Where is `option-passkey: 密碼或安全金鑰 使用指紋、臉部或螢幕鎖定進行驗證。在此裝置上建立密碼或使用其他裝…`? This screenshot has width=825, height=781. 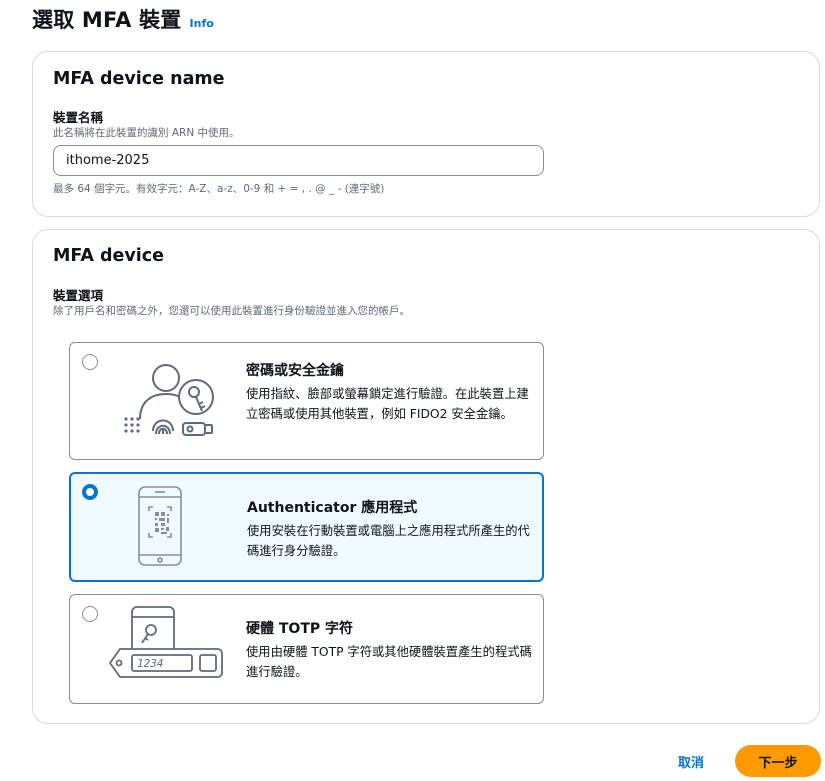 option-passkey: 密碼或安全金鑰 使用指紋、臉部或螢幕鎖定進行驗證。在此裝置上建立密碼或使用其他裝… is located at coordinates (306, 401).